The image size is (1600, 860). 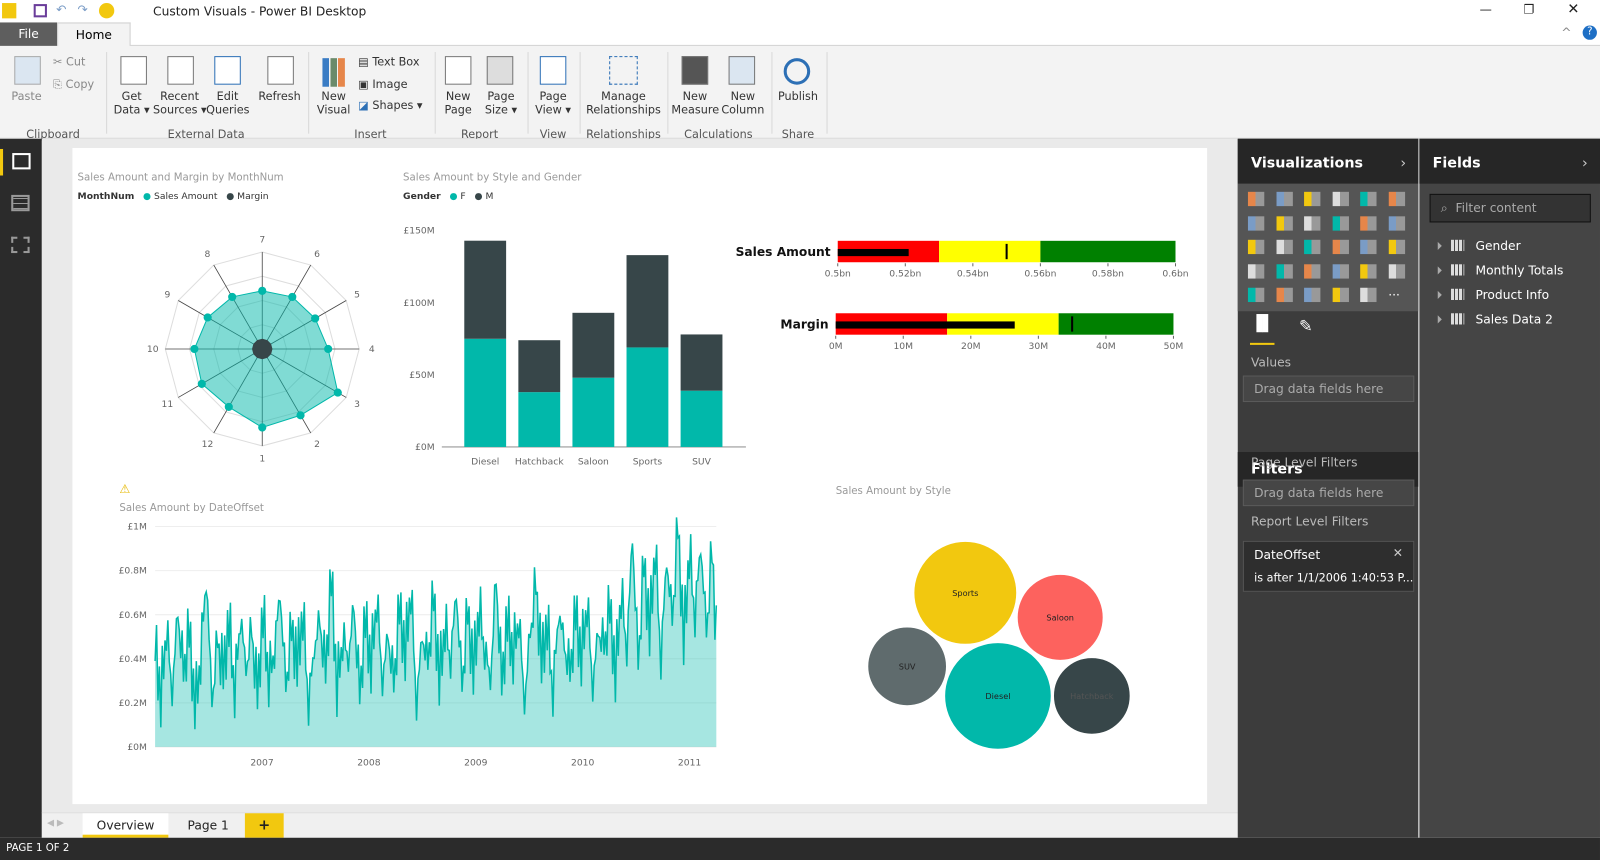 I want to click on radar-category-label: 5, so click(x=357, y=294).